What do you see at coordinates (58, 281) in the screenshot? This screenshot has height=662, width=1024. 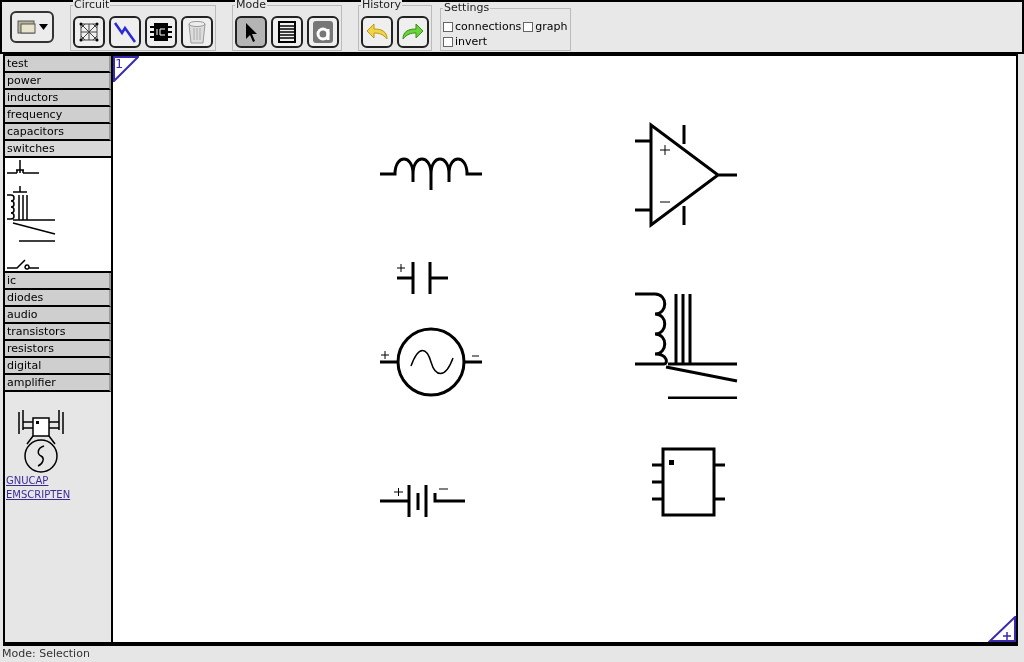 I see `category-tab: ic` at bounding box center [58, 281].